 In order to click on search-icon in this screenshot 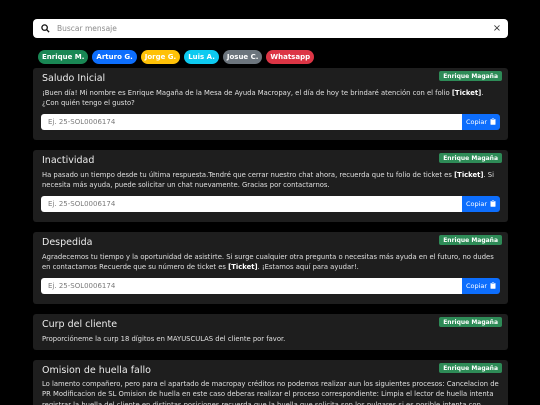, I will do `click(45, 28)`.